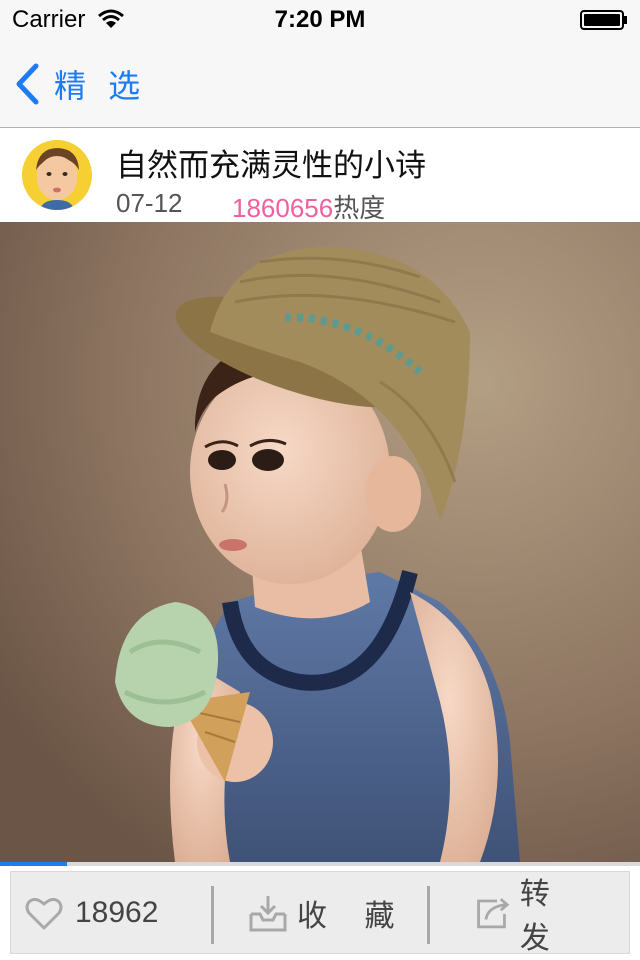 This screenshot has height=960, width=640. What do you see at coordinates (541, 916) in the screenshot?
I see `share-label: 转 发` at bounding box center [541, 916].